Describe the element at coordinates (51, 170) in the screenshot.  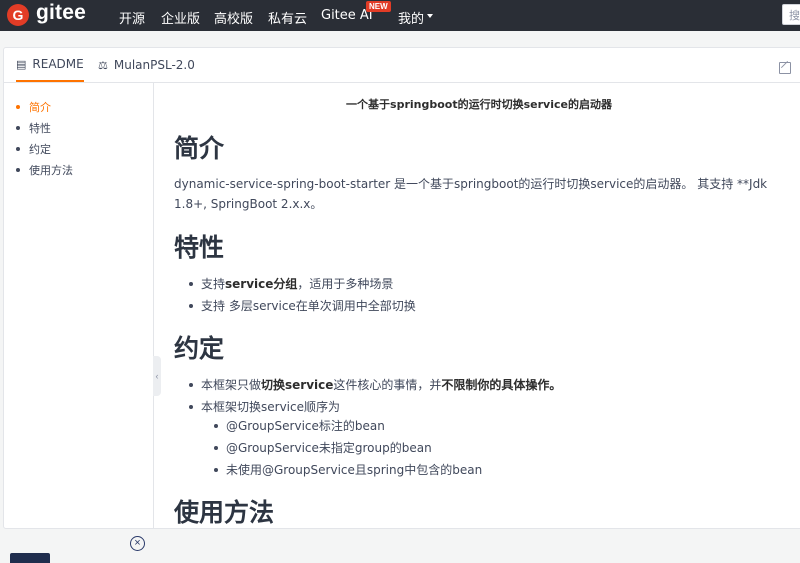
I see `toc-item-label: 使用方法` at that location.